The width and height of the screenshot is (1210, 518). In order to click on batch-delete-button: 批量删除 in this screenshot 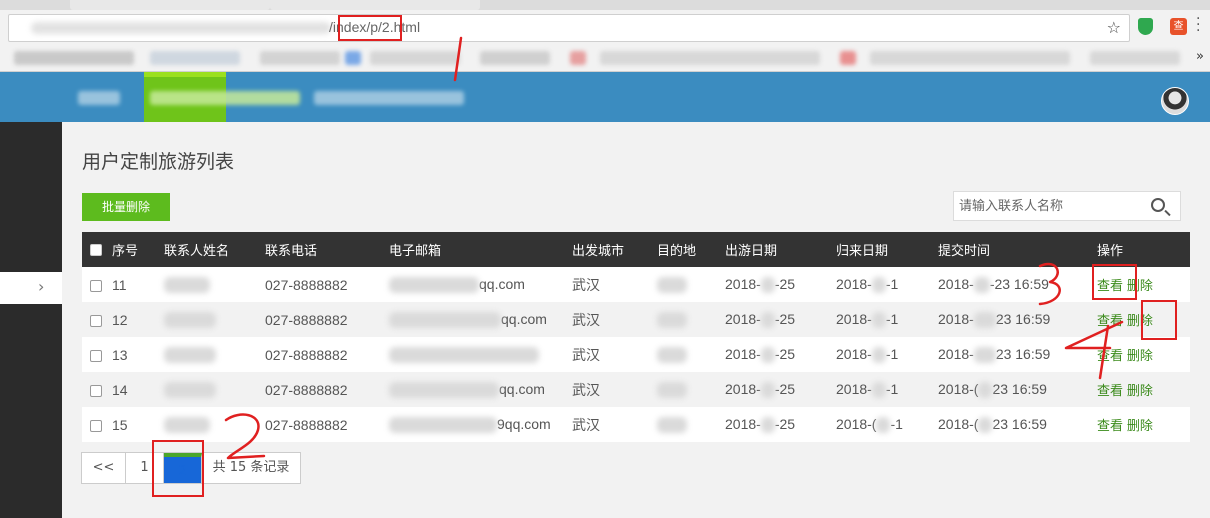, I will do `click(126, 207)`.